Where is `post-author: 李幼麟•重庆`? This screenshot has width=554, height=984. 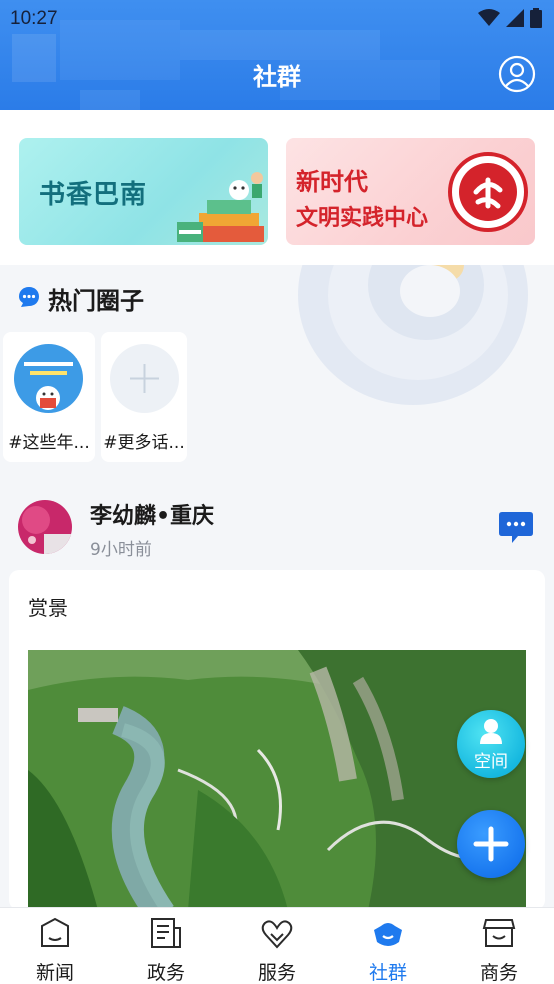
post-author: 李幼麟•重庆 is located at coordinates (152, 514).